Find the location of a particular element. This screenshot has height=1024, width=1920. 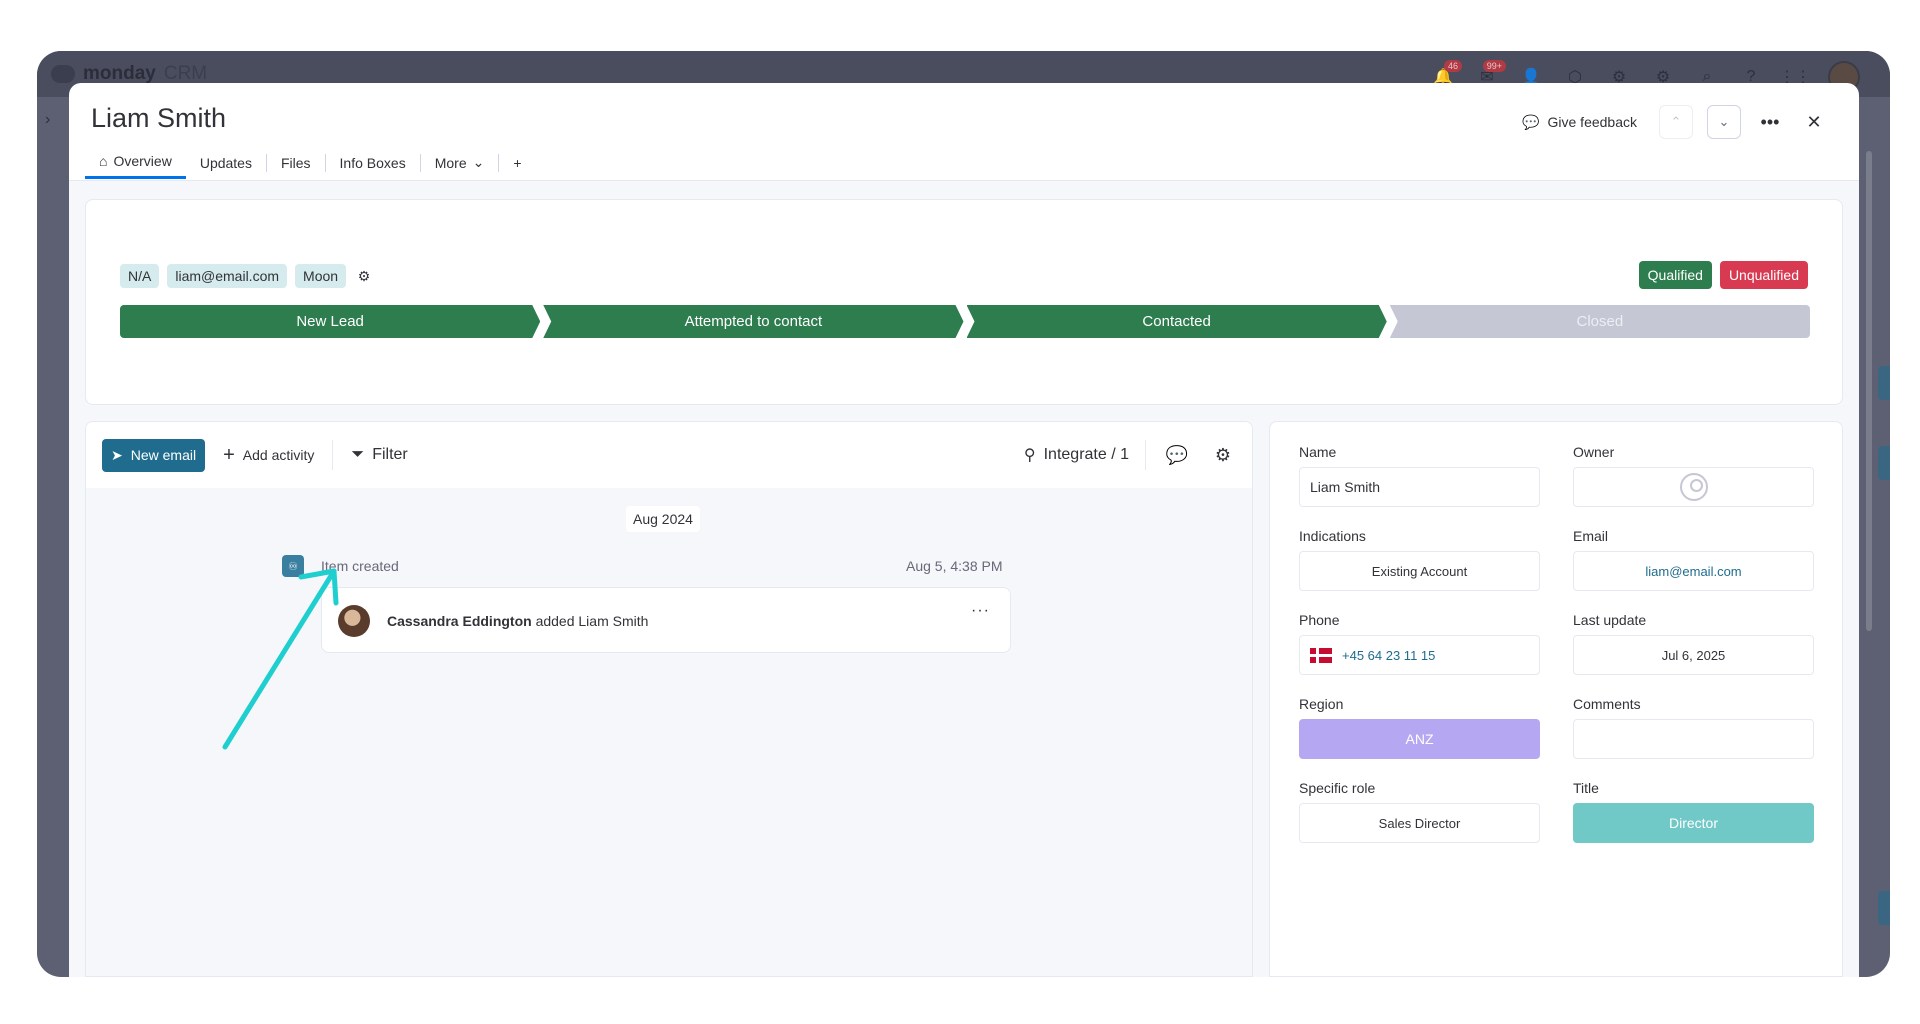

field-label: Region is located at coordinates (1321, 704).